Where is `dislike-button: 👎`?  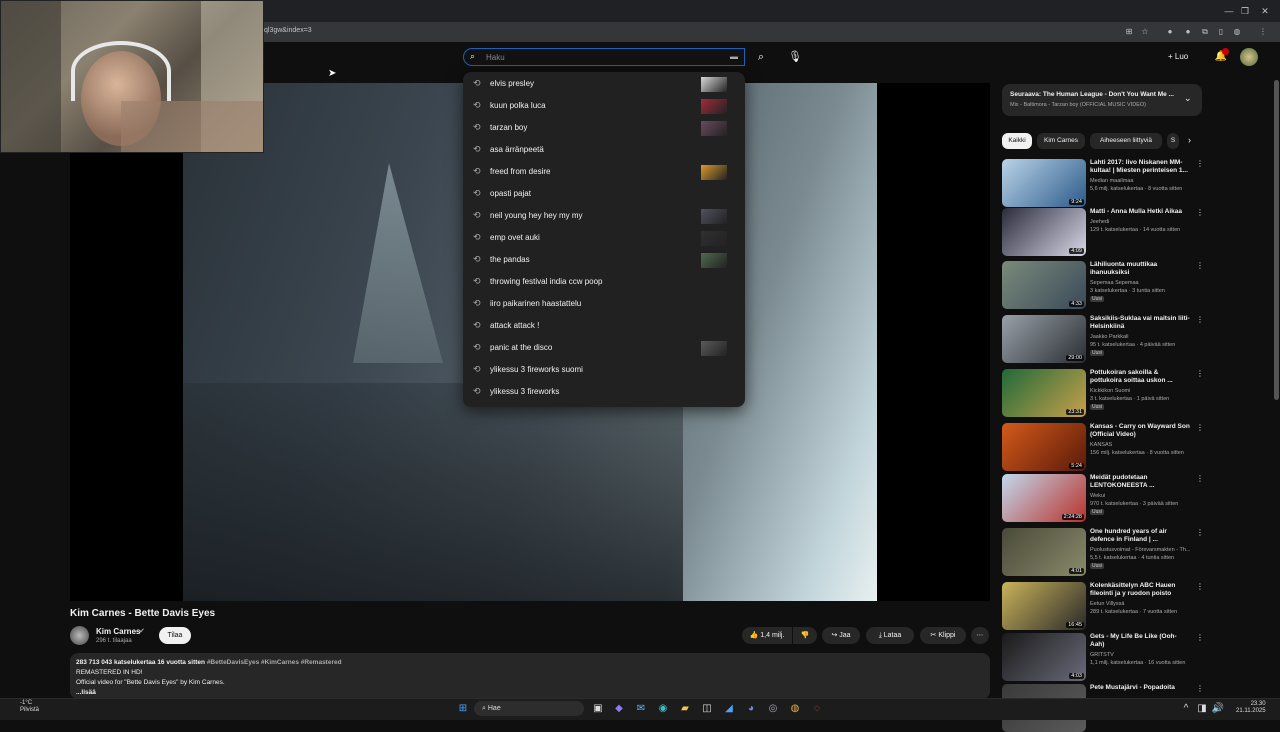 dislike-button: 👎 is located at coordinates (805, 635).